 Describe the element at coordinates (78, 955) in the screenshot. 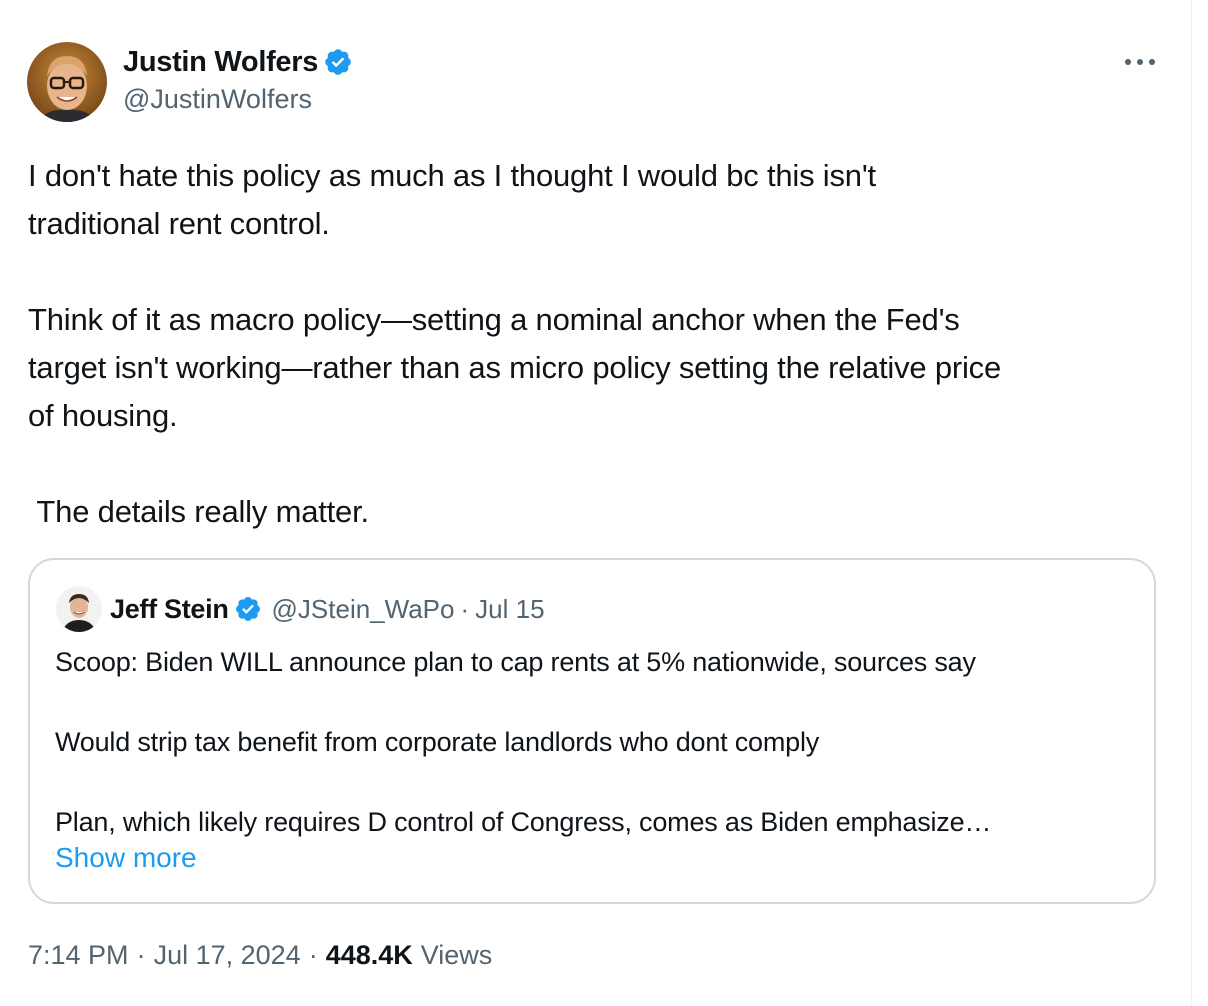

I see `tweet-time: 7:14 PM` at that location.